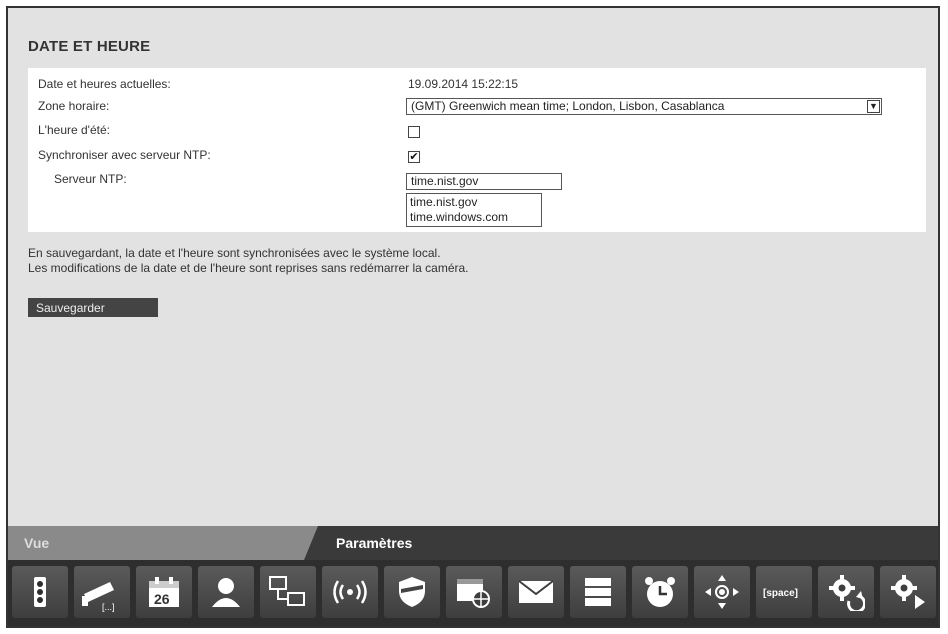 This screenshot has height=634, width=948. What do you see at coordinates (89, 46) in the screenshot?
I see `page-title: DATE ET HEURE` at bounding box center [89, 46].